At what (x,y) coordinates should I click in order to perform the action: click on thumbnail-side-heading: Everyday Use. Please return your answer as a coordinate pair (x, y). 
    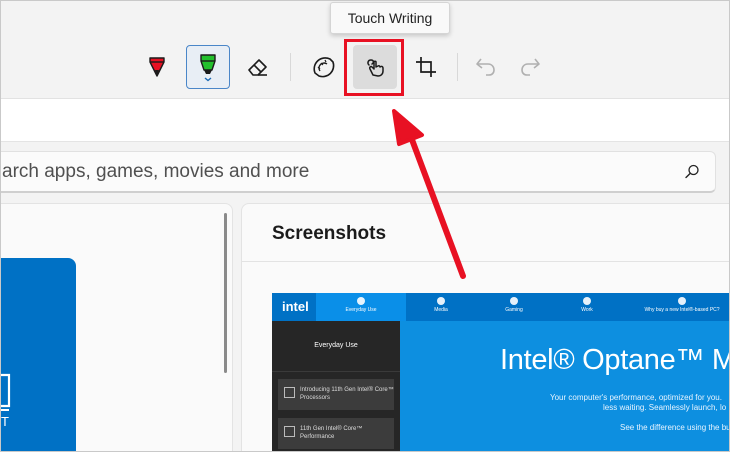
    Looking at the image, I should click on (336, 346).